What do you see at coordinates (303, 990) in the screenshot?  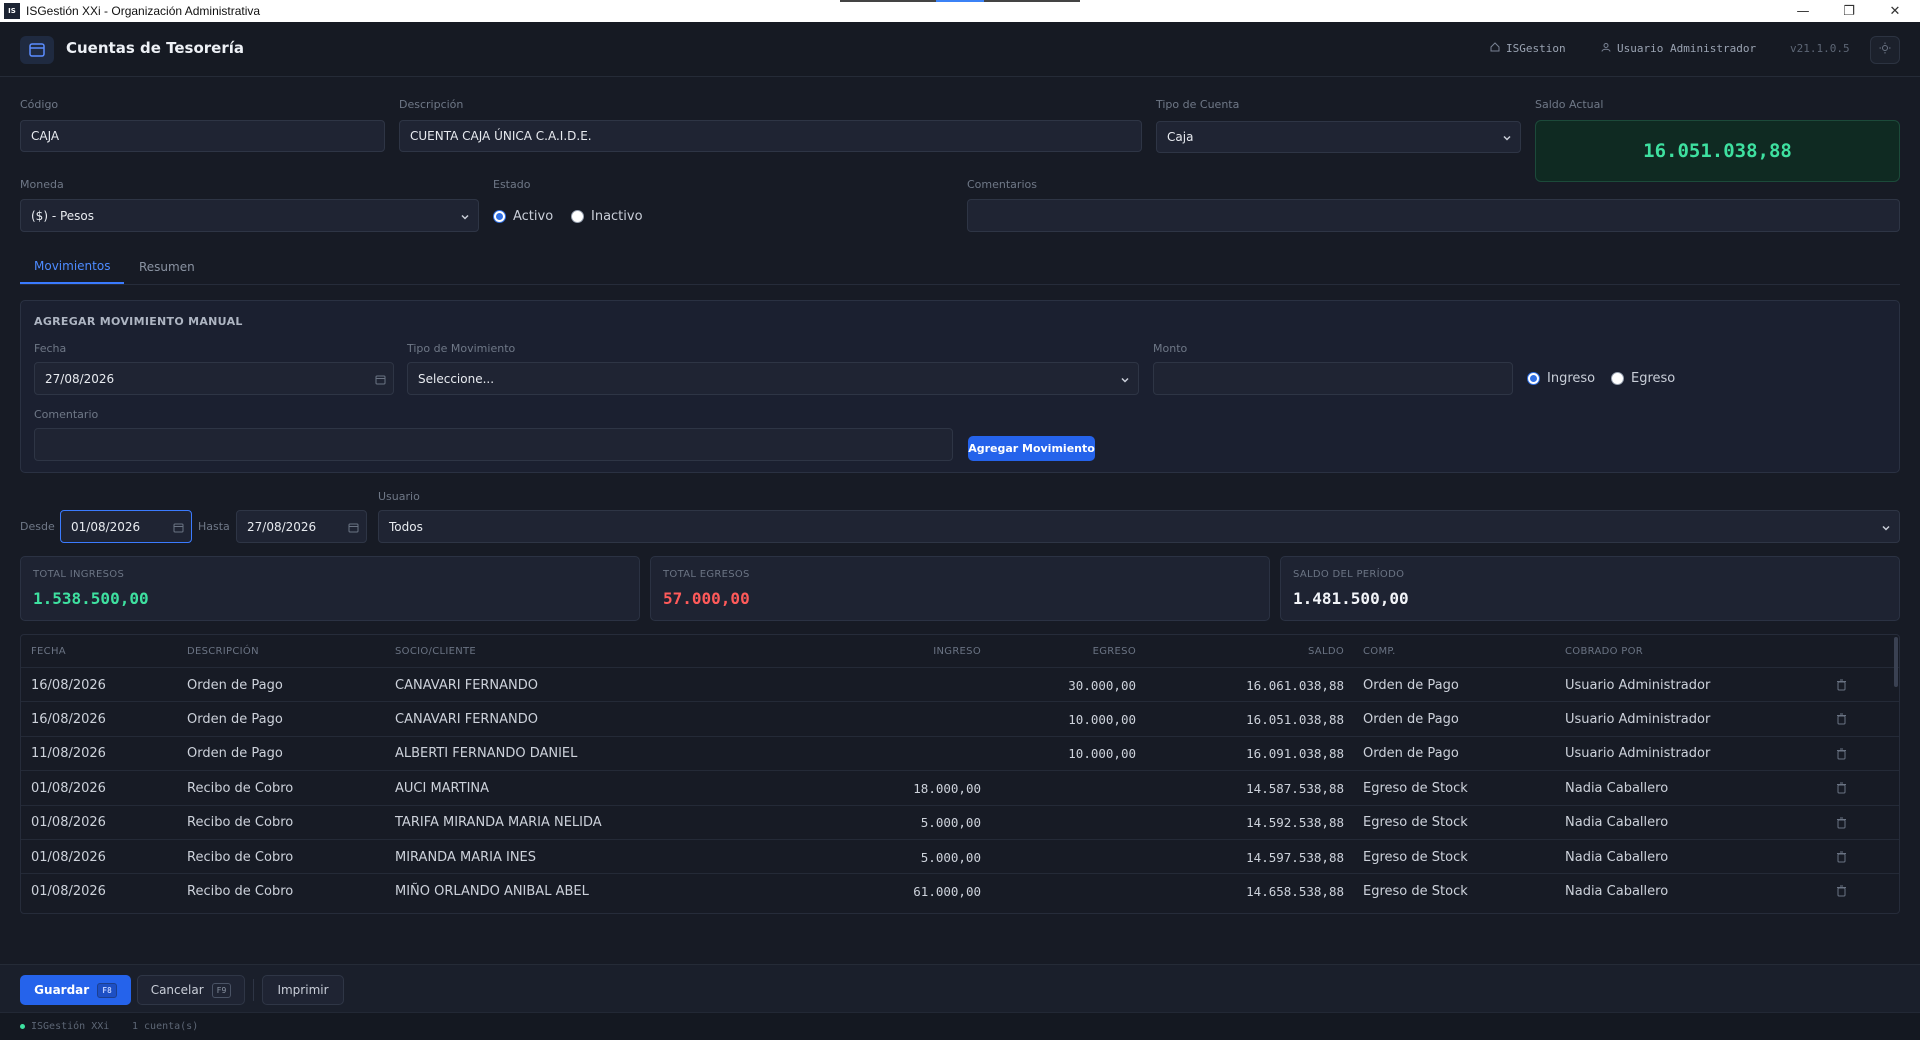 I see `imprimir-button: Imprimir` at bounding box center [303, 990].